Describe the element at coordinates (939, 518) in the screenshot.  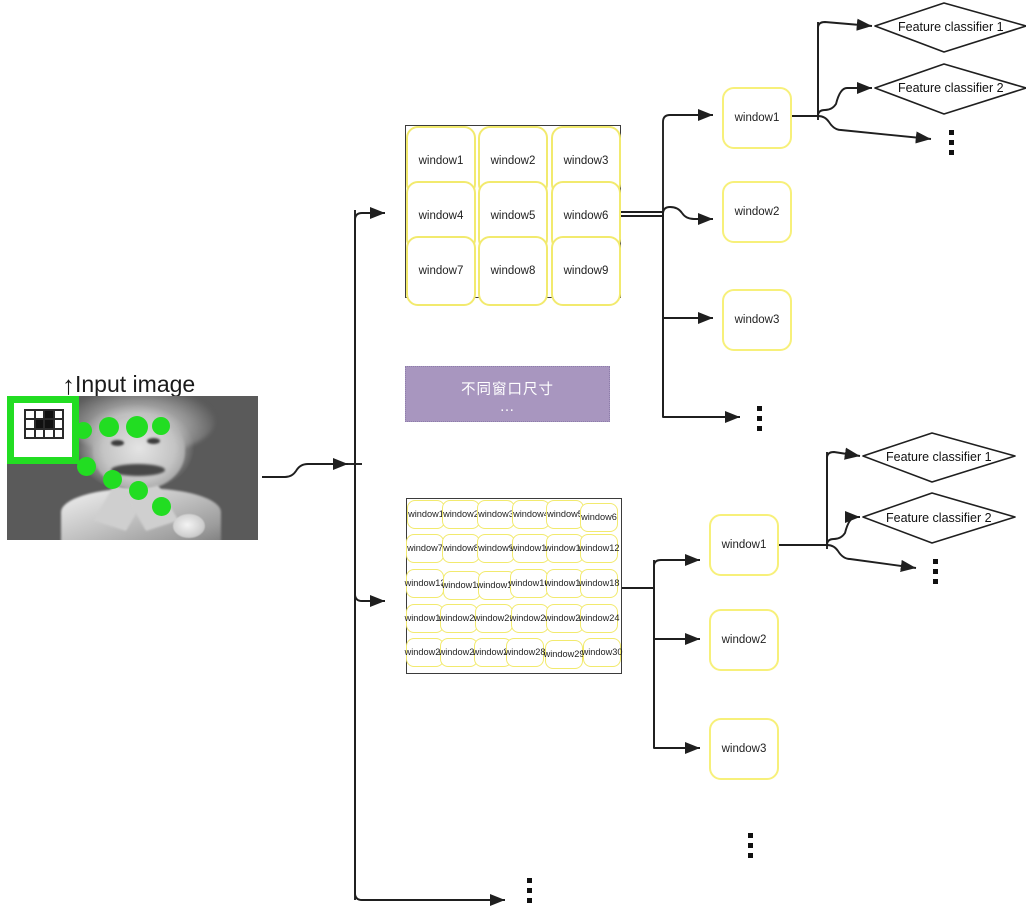
I see `classifier-bottom-2: Feature classifier 2` at that location.